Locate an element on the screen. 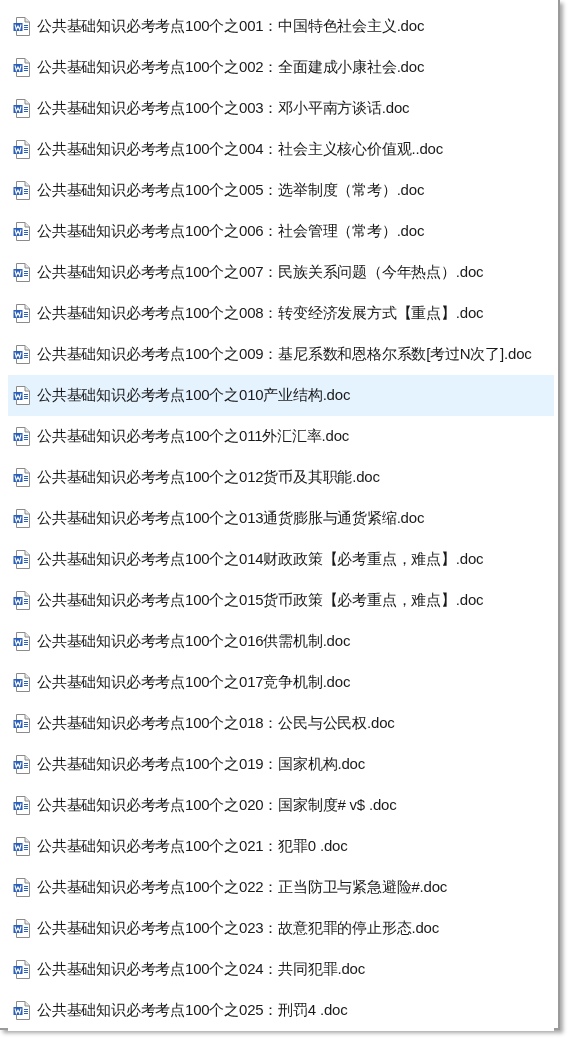 Image resolution: width=574 pixels, height=1040 pixels. file-name: 公共基础知识必考考点100个之005：选举制度（常考）.doc is located at coordinates (231, 190).